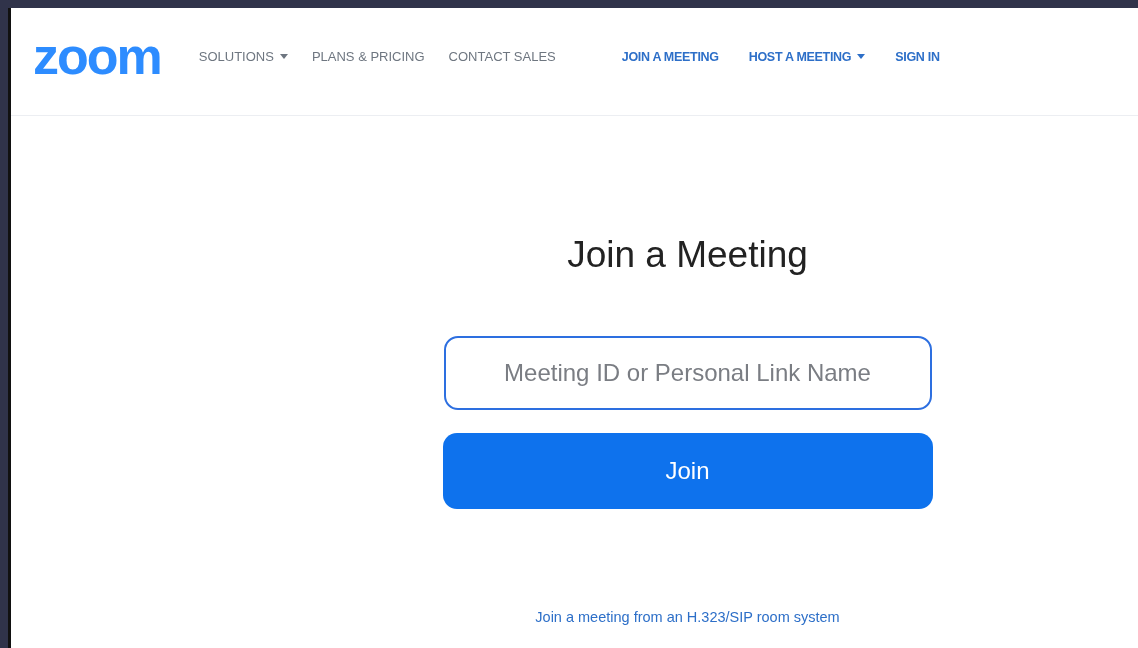 The width and height of the screenshot is (1138, 648). What do you see at coordinates (97, 55) in the screenshot?
I see `logo: zoom` at bounding box center [97, 55].